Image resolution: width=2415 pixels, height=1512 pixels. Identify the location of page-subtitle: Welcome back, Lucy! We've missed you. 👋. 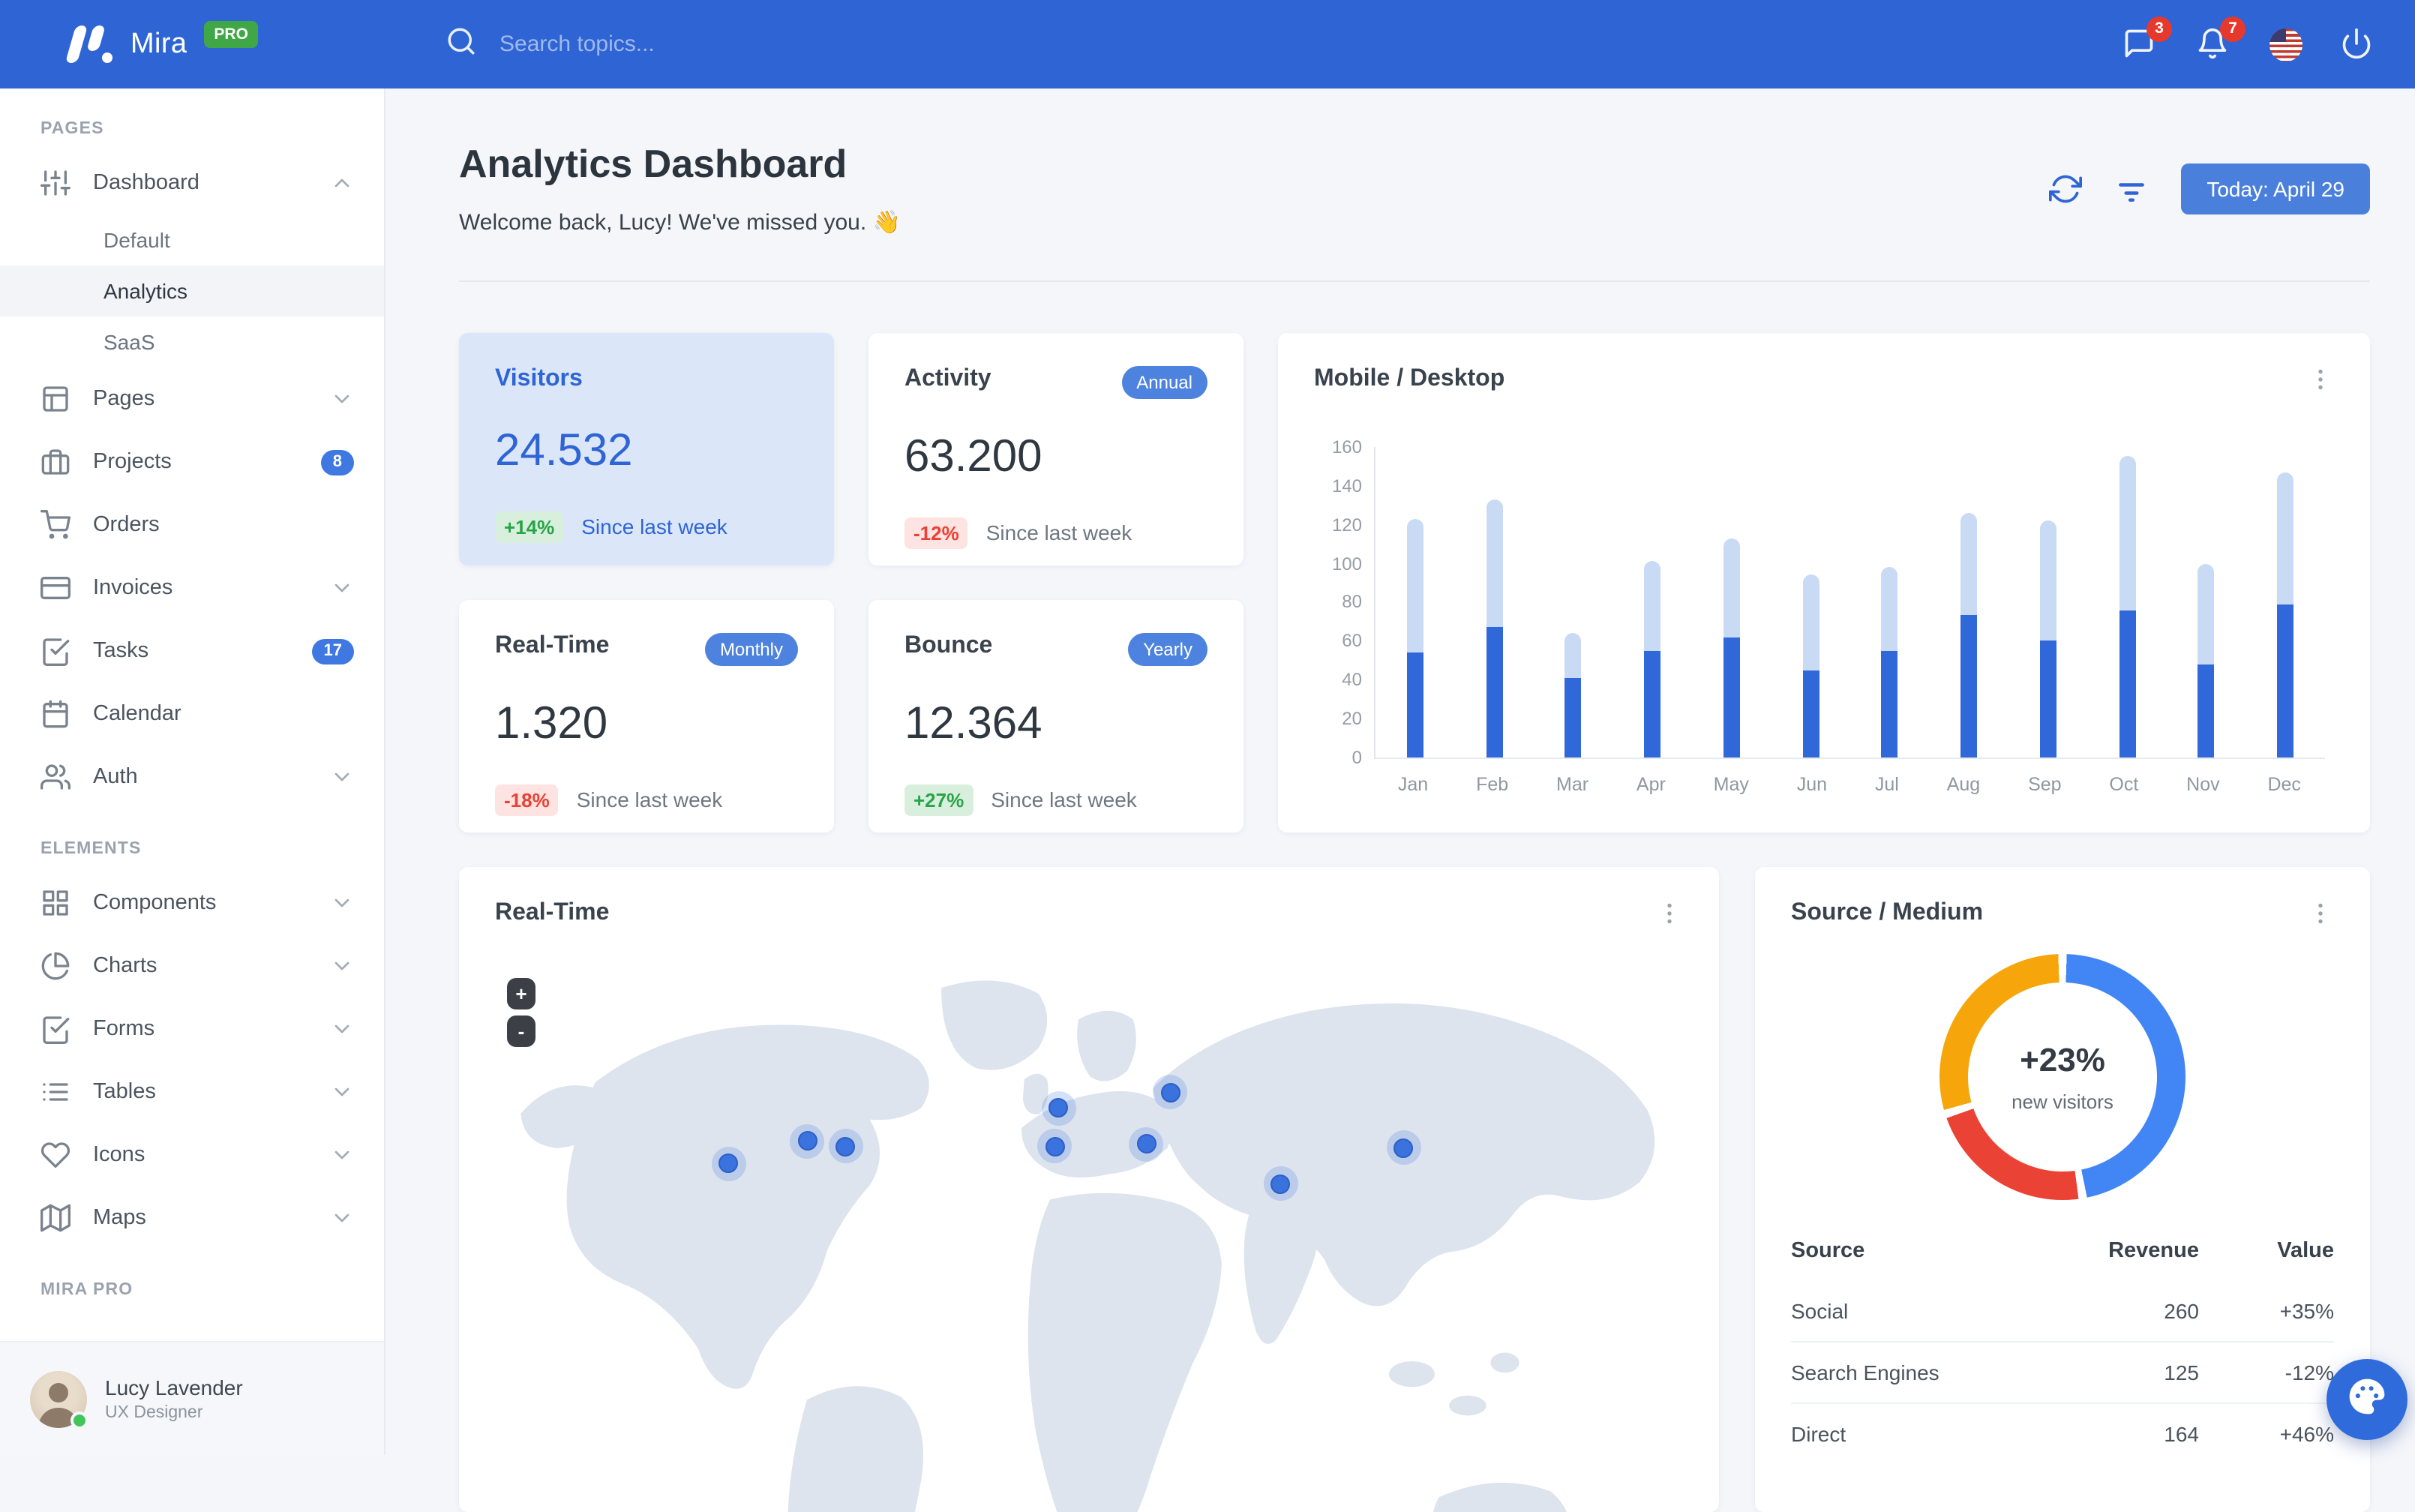
(680, 222).